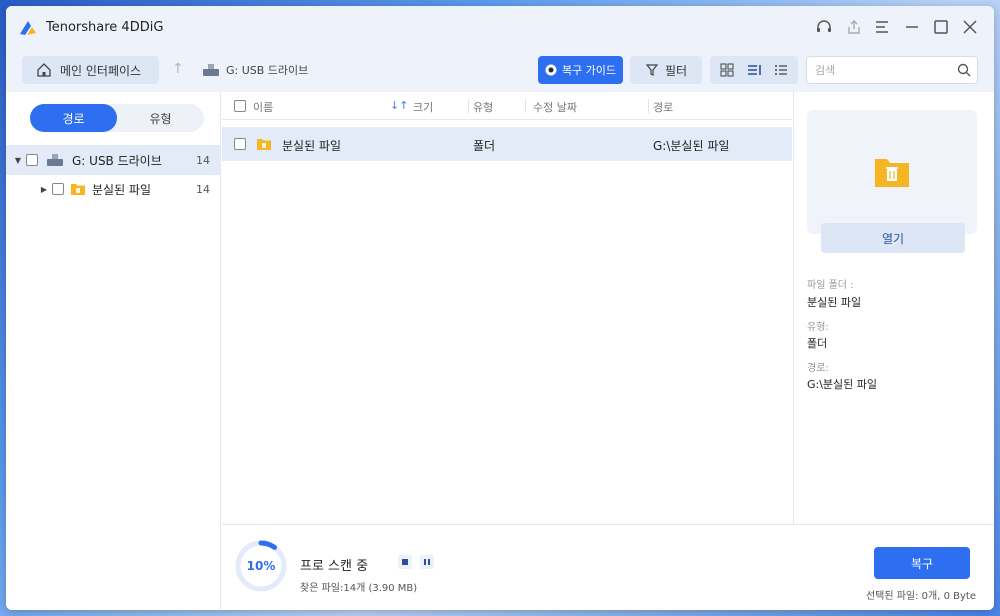 The width and height of the screenshot is (1000, 616). What do you see at coordinates (882, 27) in the screenshot?
I see `menu-icon` at bounding box center [882, 27].